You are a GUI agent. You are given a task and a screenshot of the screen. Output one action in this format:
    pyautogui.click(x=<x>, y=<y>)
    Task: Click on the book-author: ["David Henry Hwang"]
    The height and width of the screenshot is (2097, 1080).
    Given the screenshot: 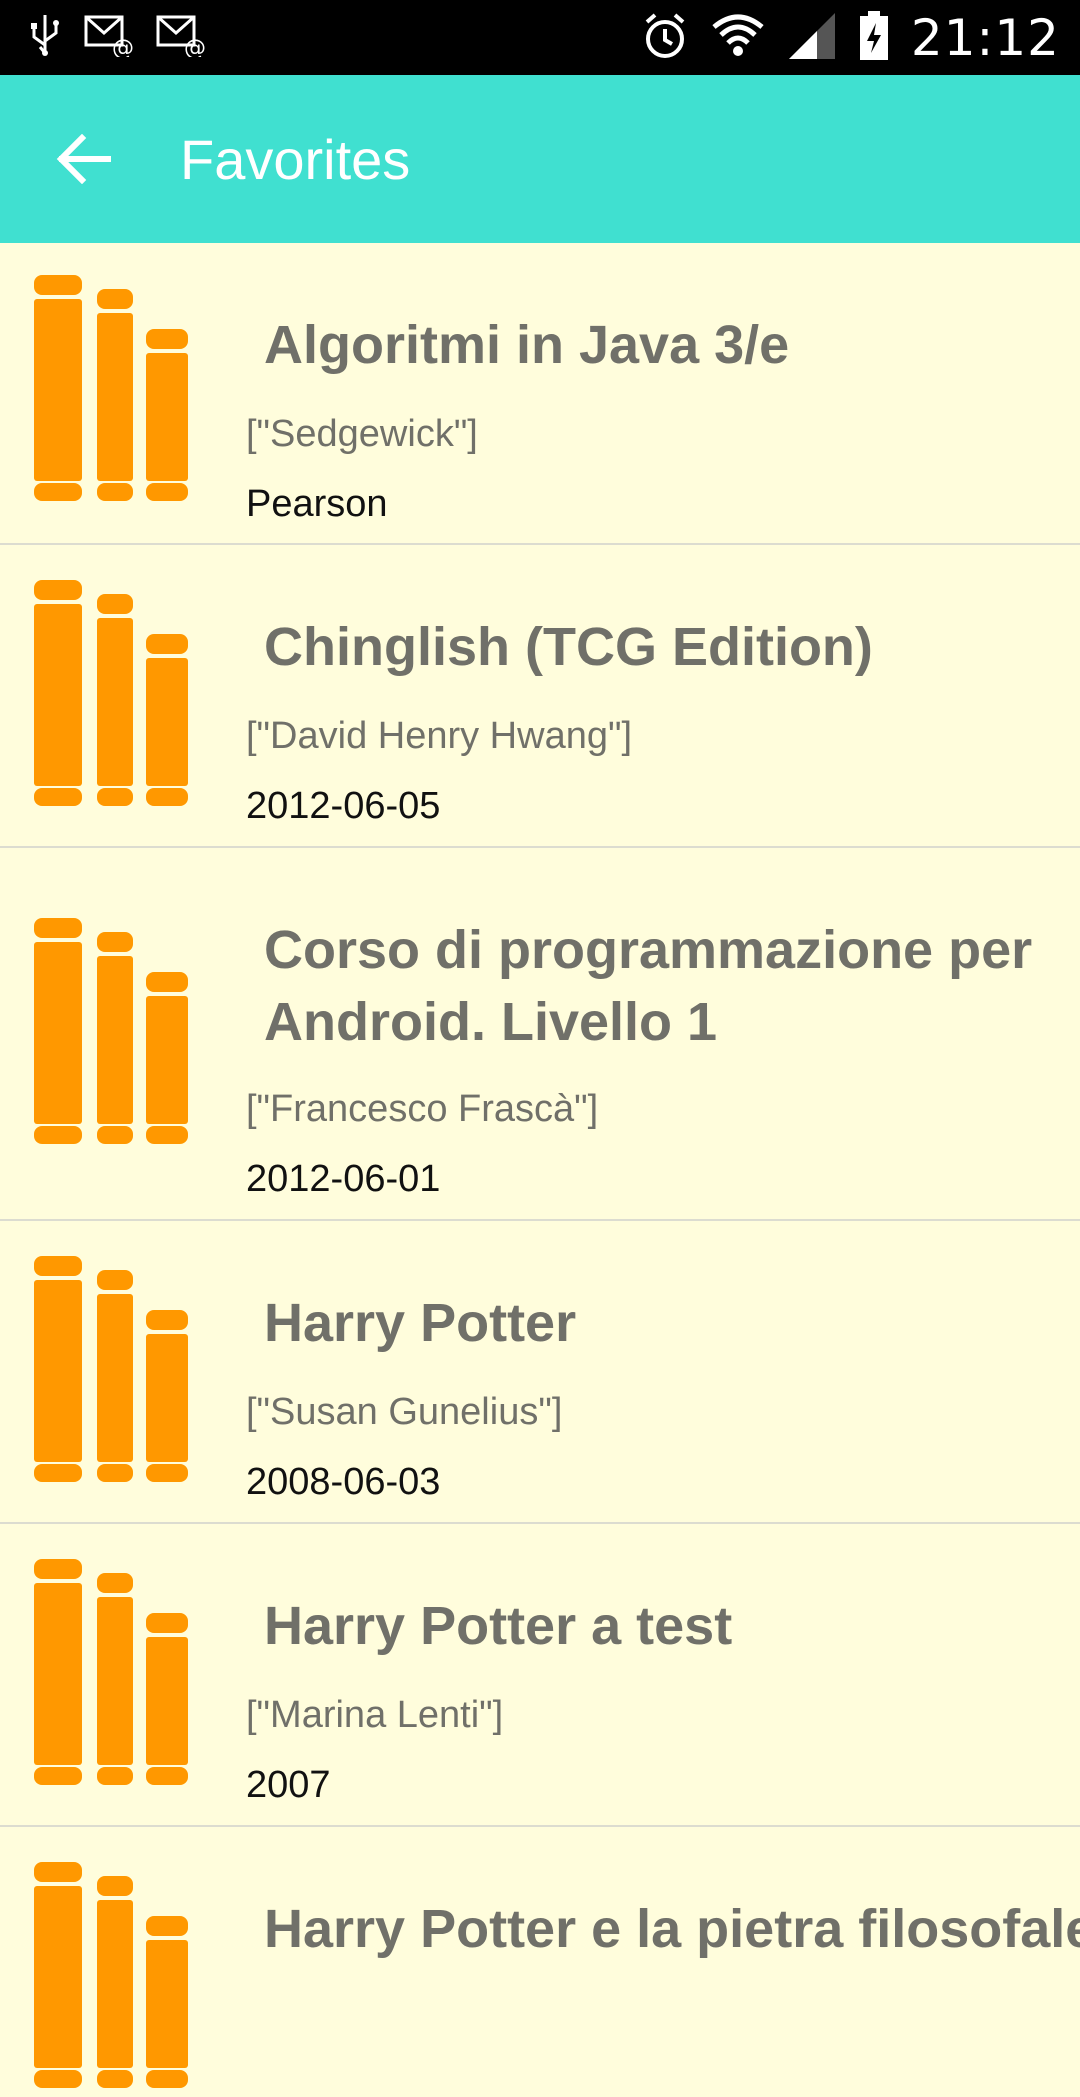 What is the action you would take?
    pyautogui.click(x=439, y=736)
    